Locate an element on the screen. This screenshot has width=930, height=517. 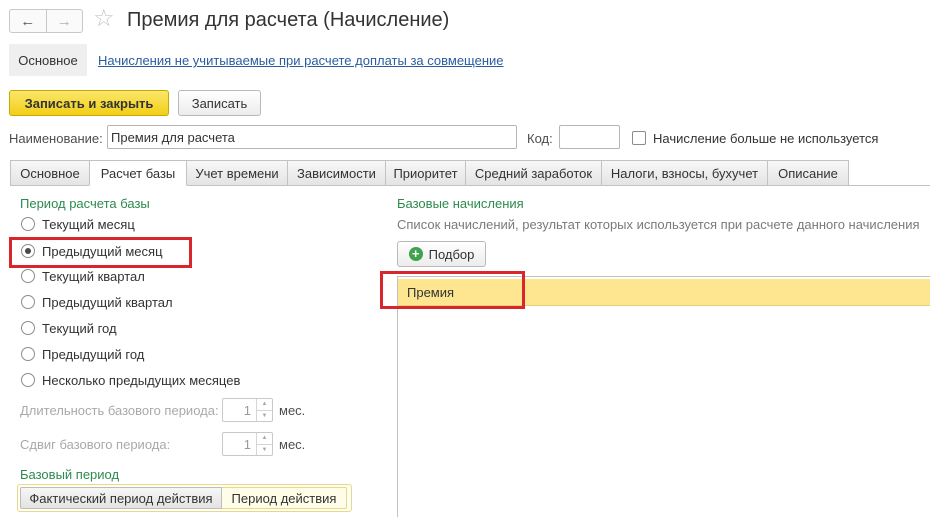
radio-current-quarter: Текущий квартал is located at coordinates (83, 276).